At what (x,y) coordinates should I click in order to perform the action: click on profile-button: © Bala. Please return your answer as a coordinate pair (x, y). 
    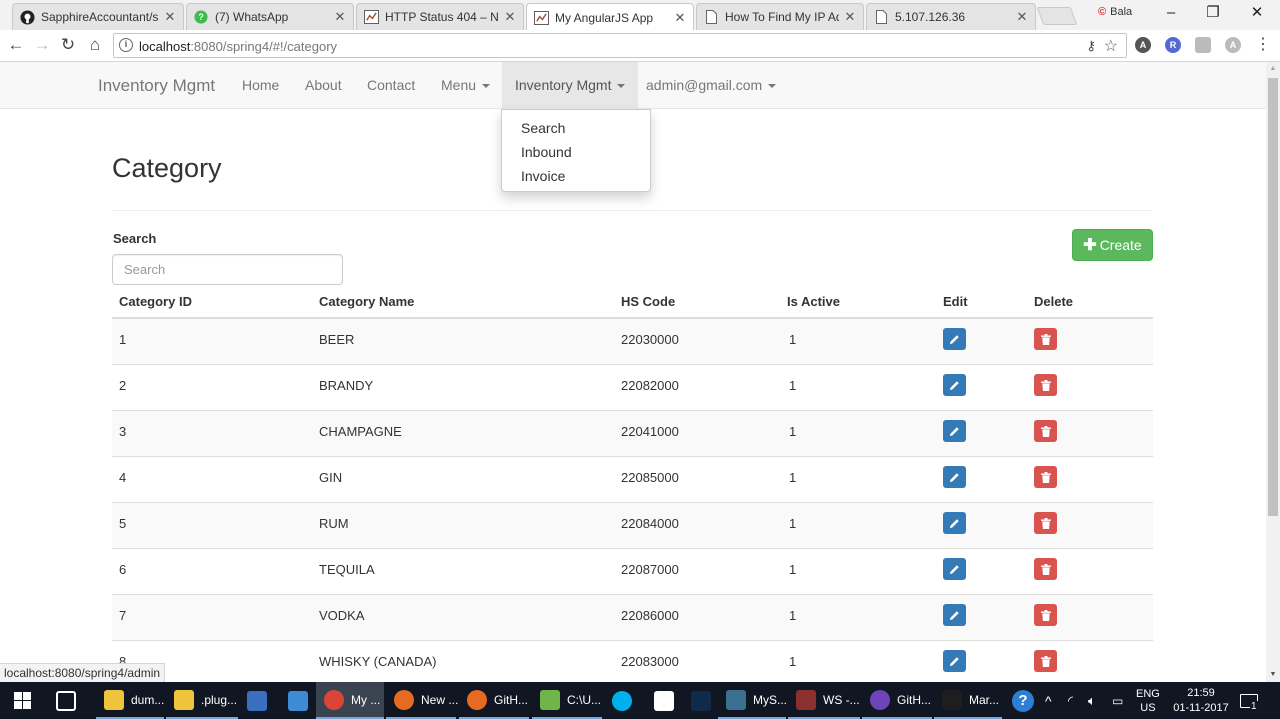
    Looking at the image, I should click on (1115, 12).